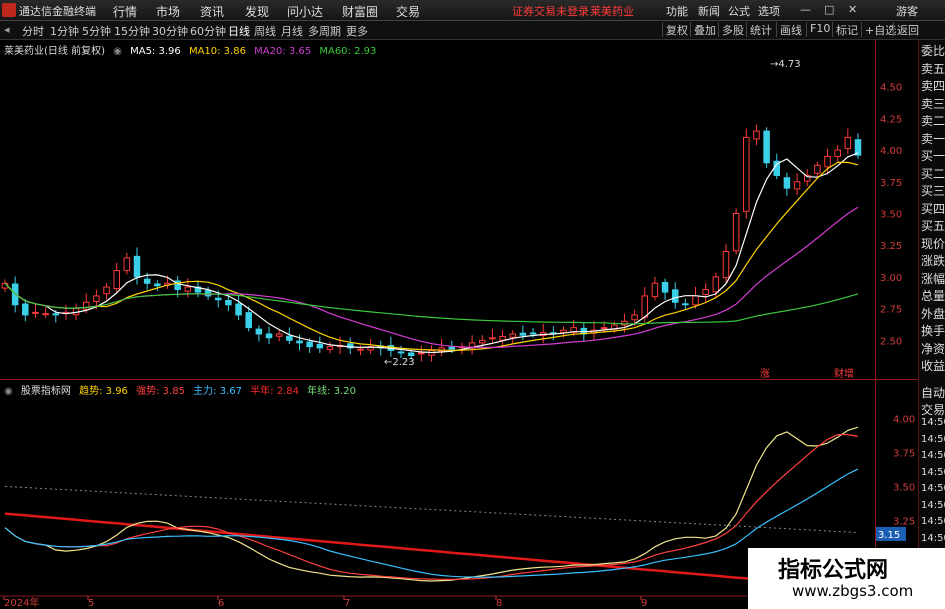 The image size is (945, 609). What do you see at coordinates (933, 121) in the screenshot?
I see `side-label: 卖二` at bounding box center [933, 121].